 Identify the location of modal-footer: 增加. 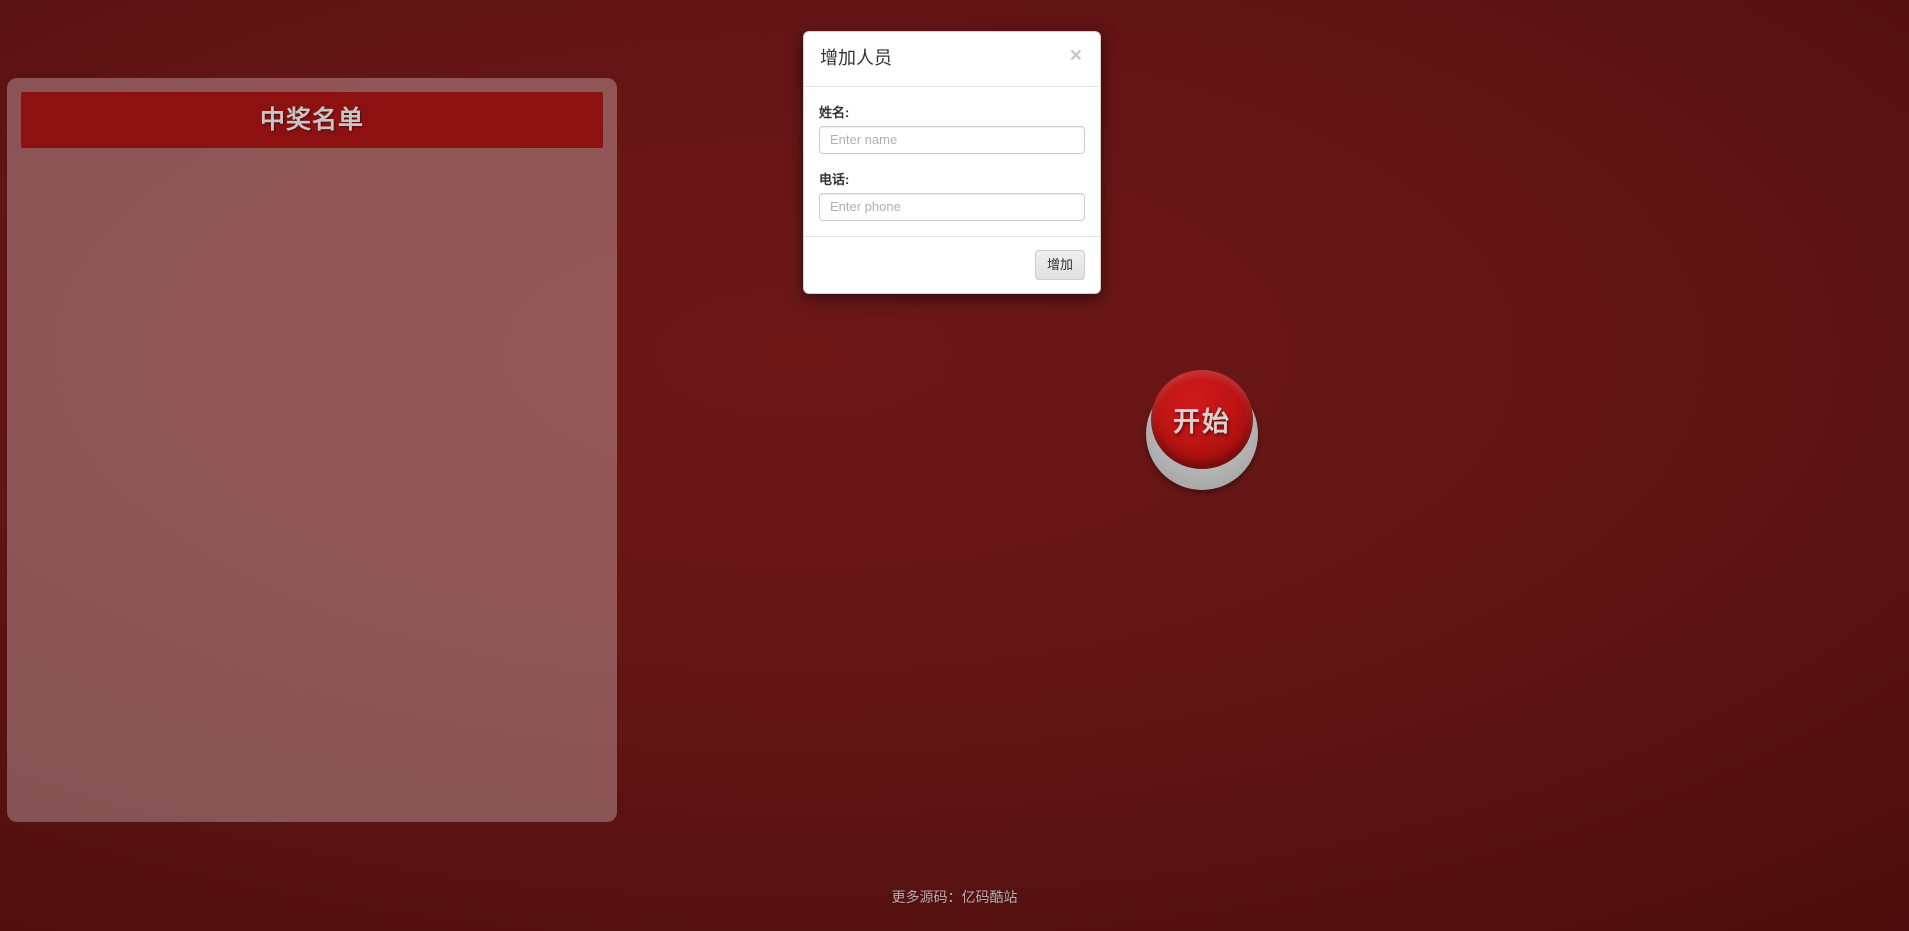
(952, 264).